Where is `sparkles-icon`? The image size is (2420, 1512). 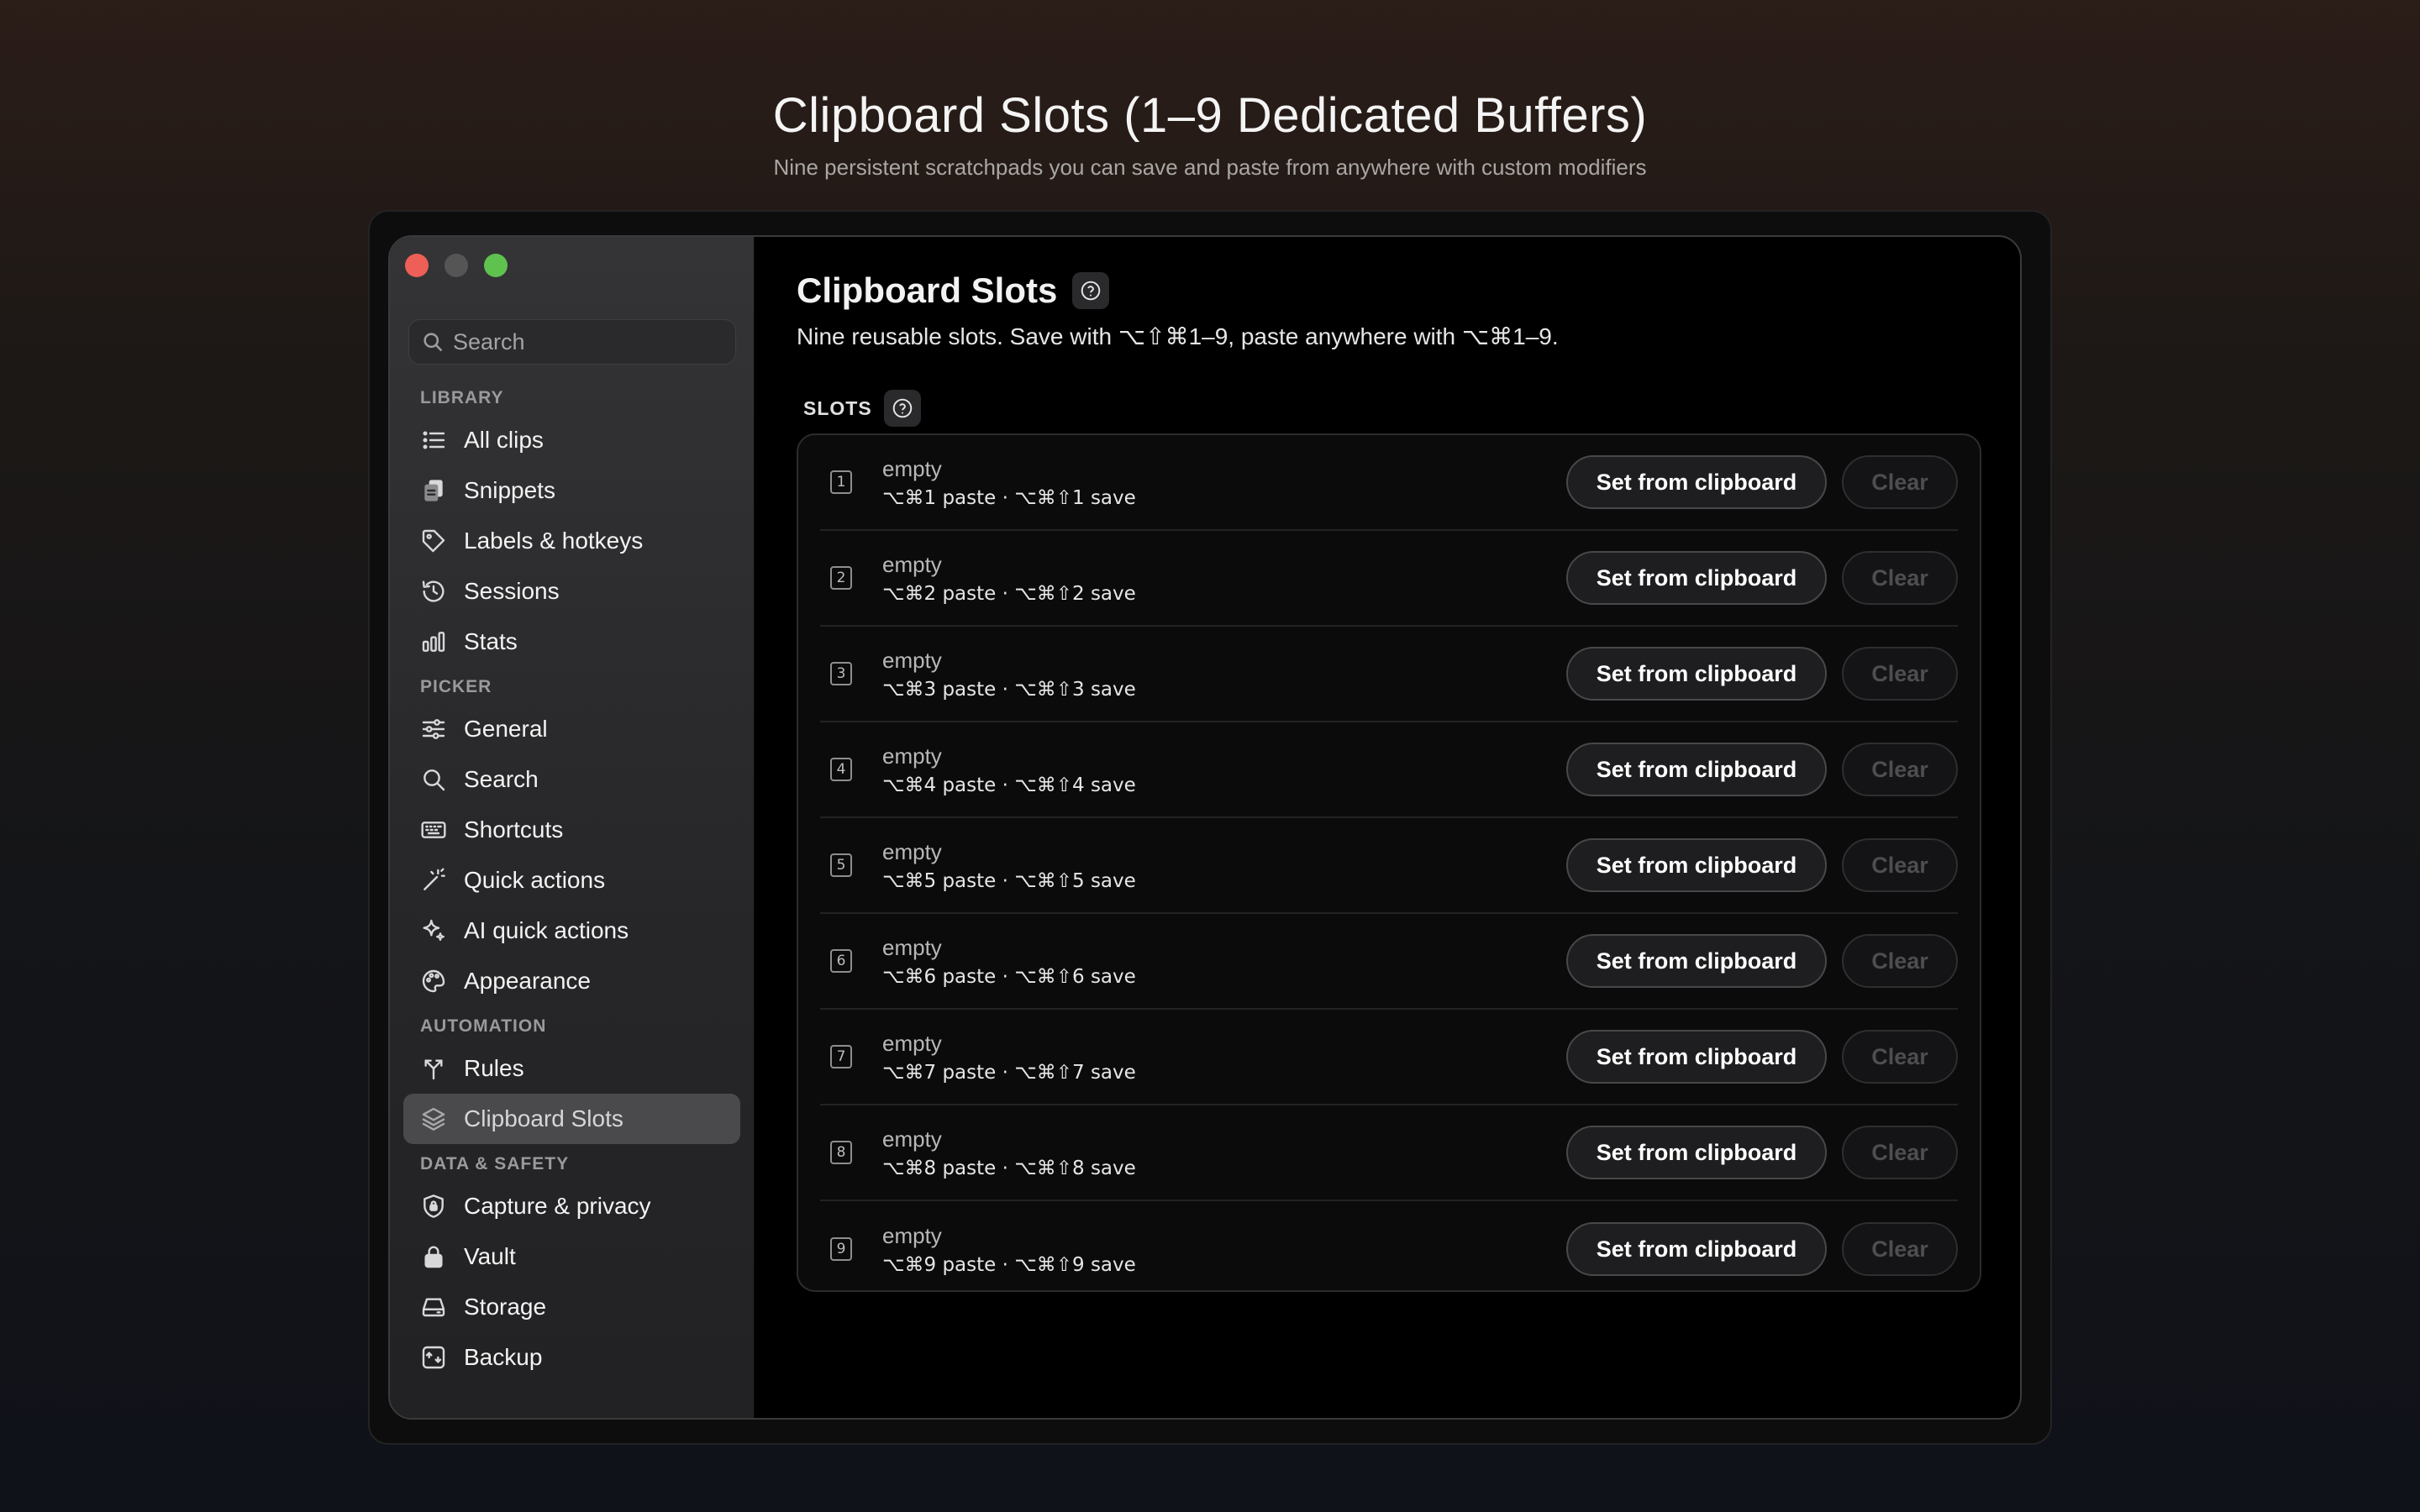 sparkles-icon is located at coordinates (434, 930).